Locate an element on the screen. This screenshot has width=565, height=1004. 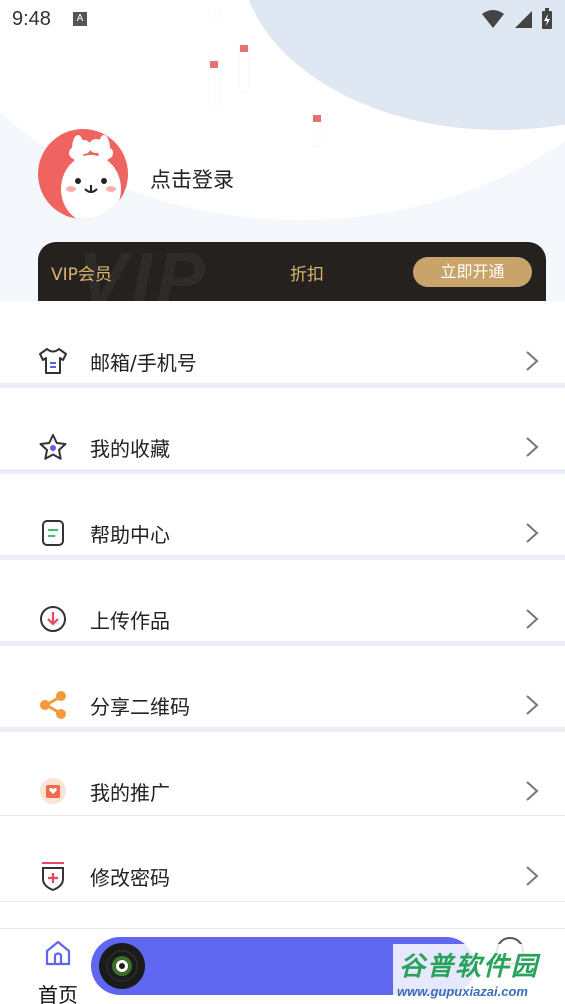
vip-banner: VIP VIP会员 折扣 立即开通 is located at coordinates (292, 271).